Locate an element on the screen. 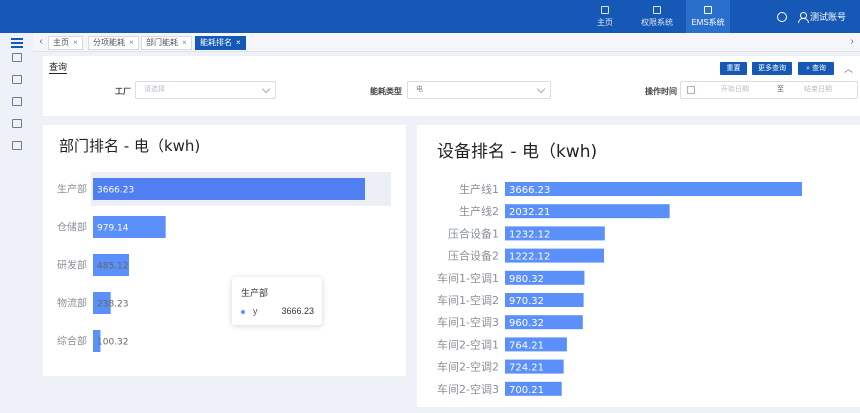 Image resolution: width=860 pixels, height=413 pixels. energy-type-label: 能耗类型 is located at coordinates (386, 91).